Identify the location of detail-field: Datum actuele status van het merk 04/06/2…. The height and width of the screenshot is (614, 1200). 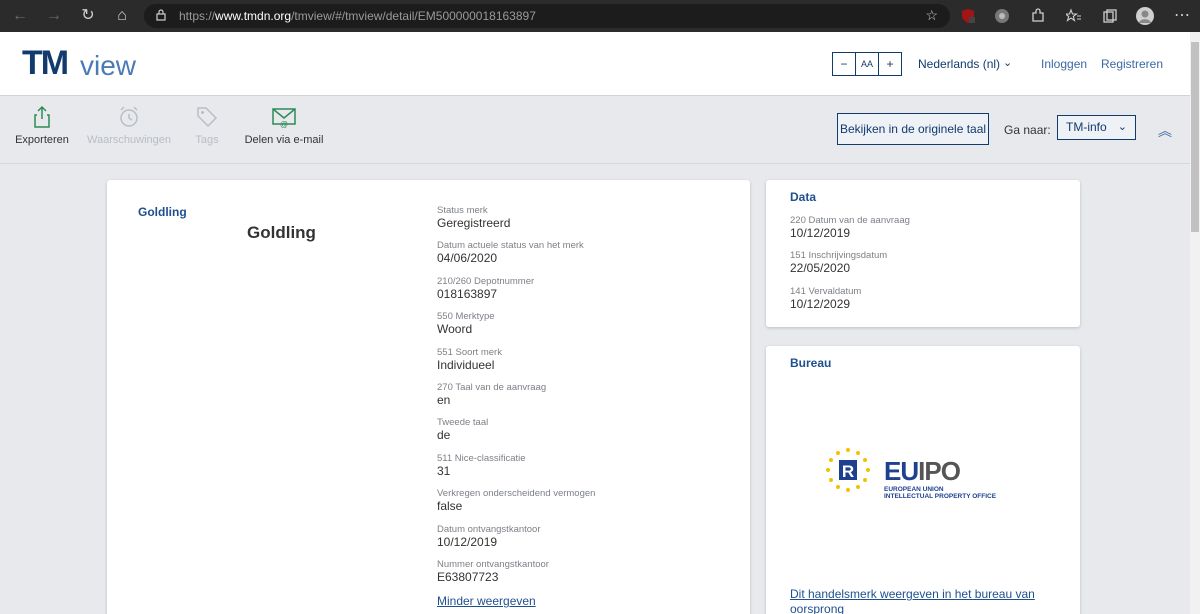
(587, 257).